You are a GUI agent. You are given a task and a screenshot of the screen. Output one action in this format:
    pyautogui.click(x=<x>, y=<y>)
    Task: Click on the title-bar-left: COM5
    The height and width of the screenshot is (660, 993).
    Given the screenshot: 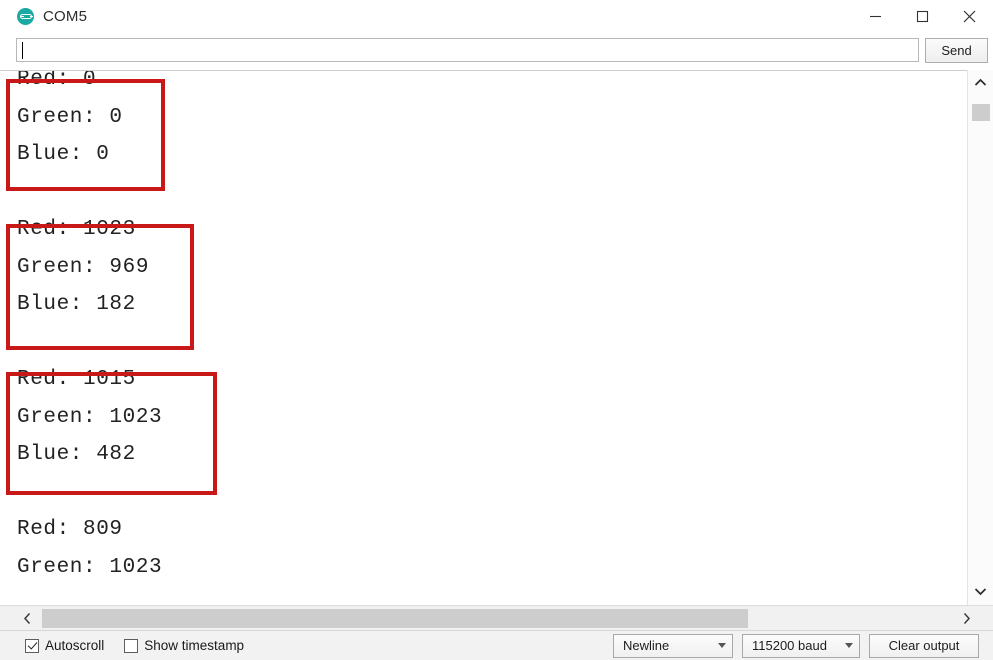 What is the action you would take?
    pyautogui.click(x=426, y=16)
    